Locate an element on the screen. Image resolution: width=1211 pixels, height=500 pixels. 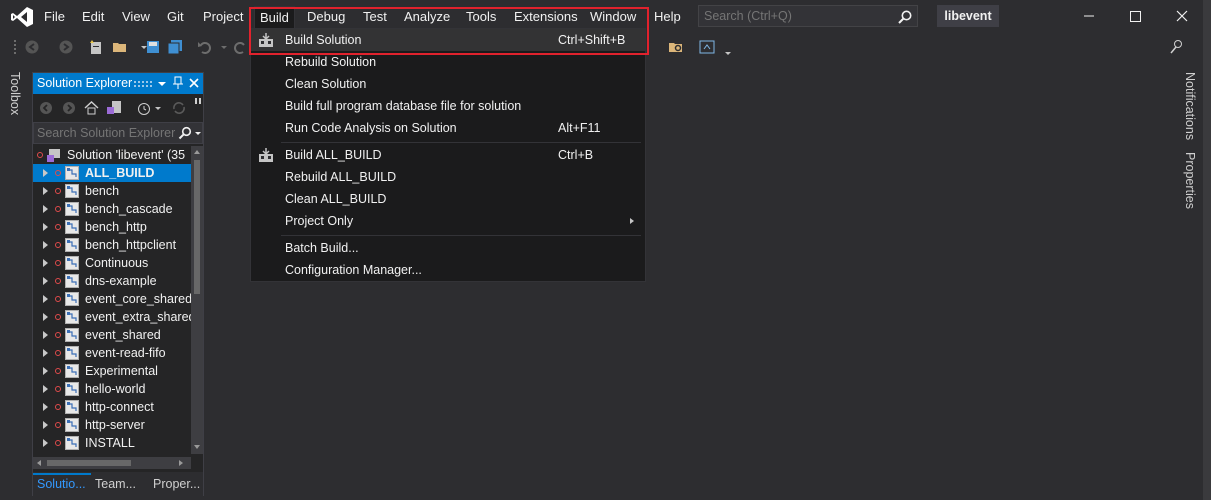
menu-edit: Edit is located at coordinates (93, 17).